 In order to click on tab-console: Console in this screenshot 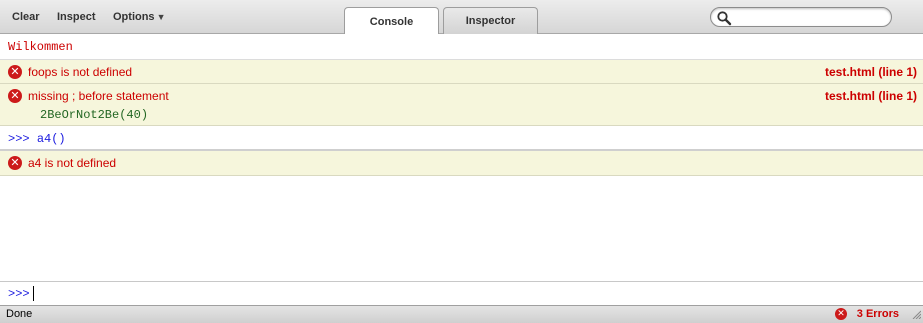, I will do `click(391, 21)`.